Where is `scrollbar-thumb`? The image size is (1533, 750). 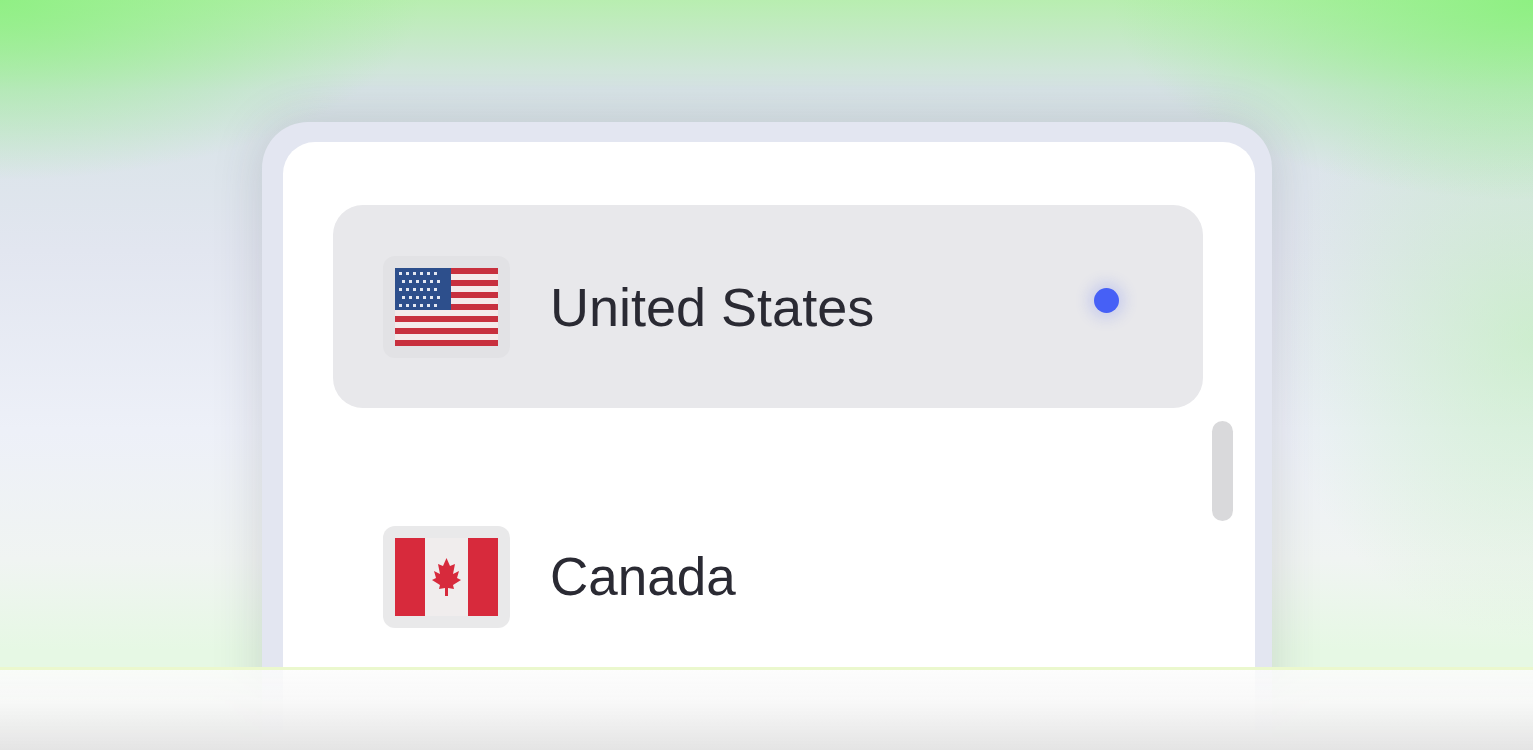
scrollbar-thumb is located at coordinates (1222, 471).